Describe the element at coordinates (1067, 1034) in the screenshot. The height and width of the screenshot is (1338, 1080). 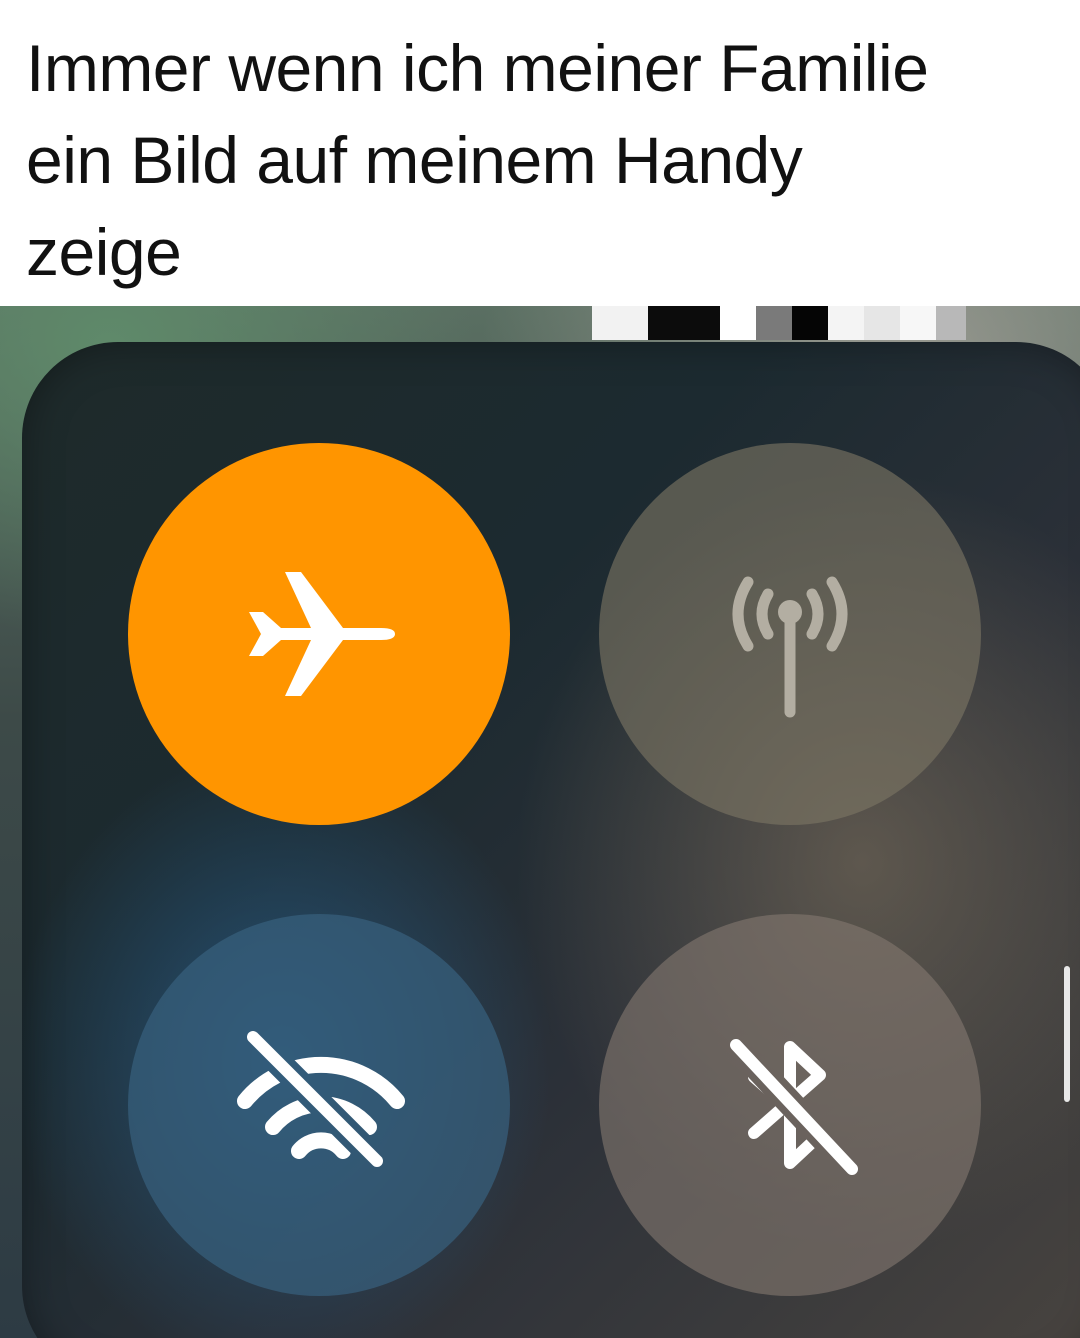
I see `scroll-indicator` at that location.